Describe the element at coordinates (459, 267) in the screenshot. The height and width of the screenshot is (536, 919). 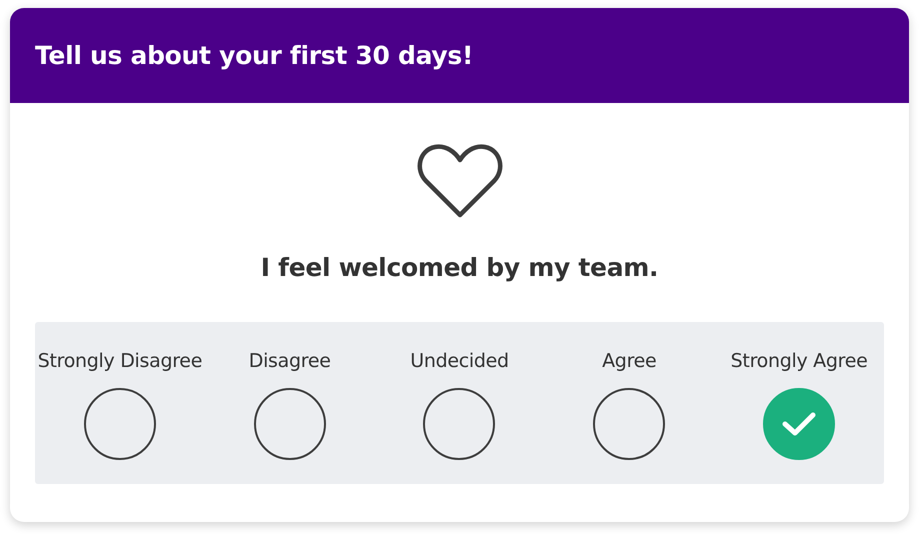
I see `survey-question: I feel welcomed by my team.` at that location.